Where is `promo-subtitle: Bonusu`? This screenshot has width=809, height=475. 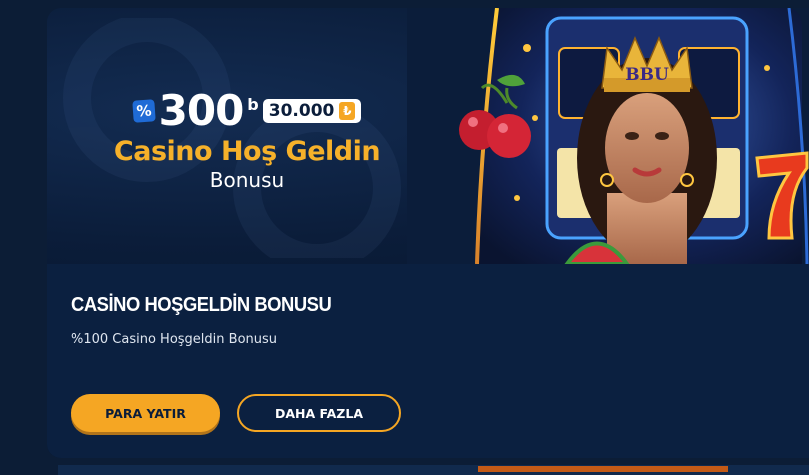
promo-subtitle: Bonusu is located at coordinates (247, 180).